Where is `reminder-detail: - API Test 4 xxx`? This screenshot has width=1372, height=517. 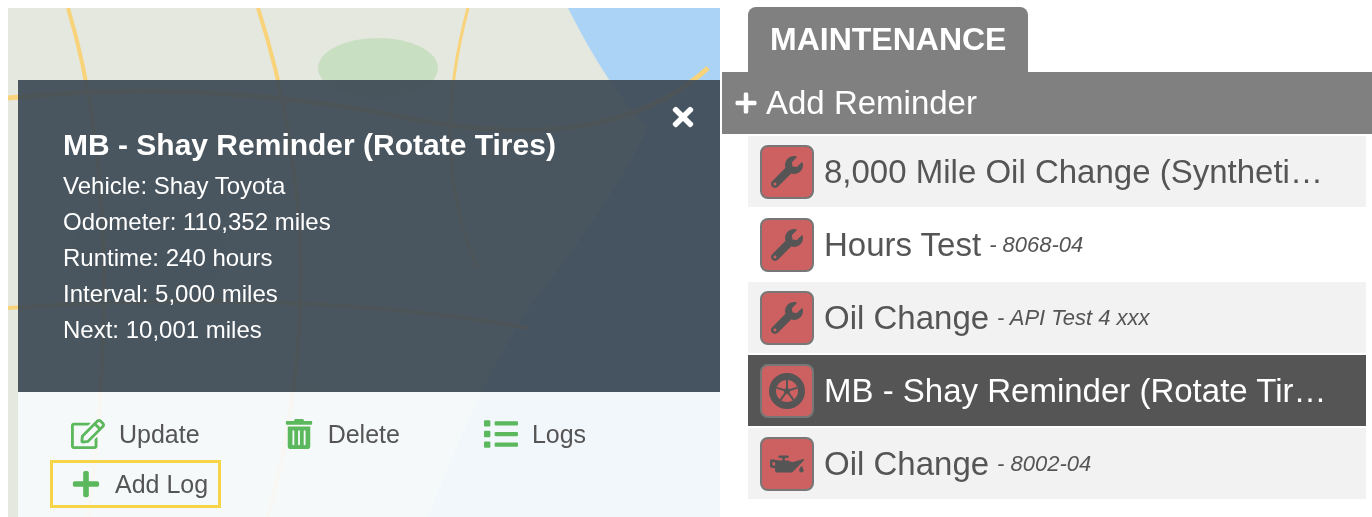 reminder-detail: - API Test 4 xxx is located at coordinates (1073, 317).